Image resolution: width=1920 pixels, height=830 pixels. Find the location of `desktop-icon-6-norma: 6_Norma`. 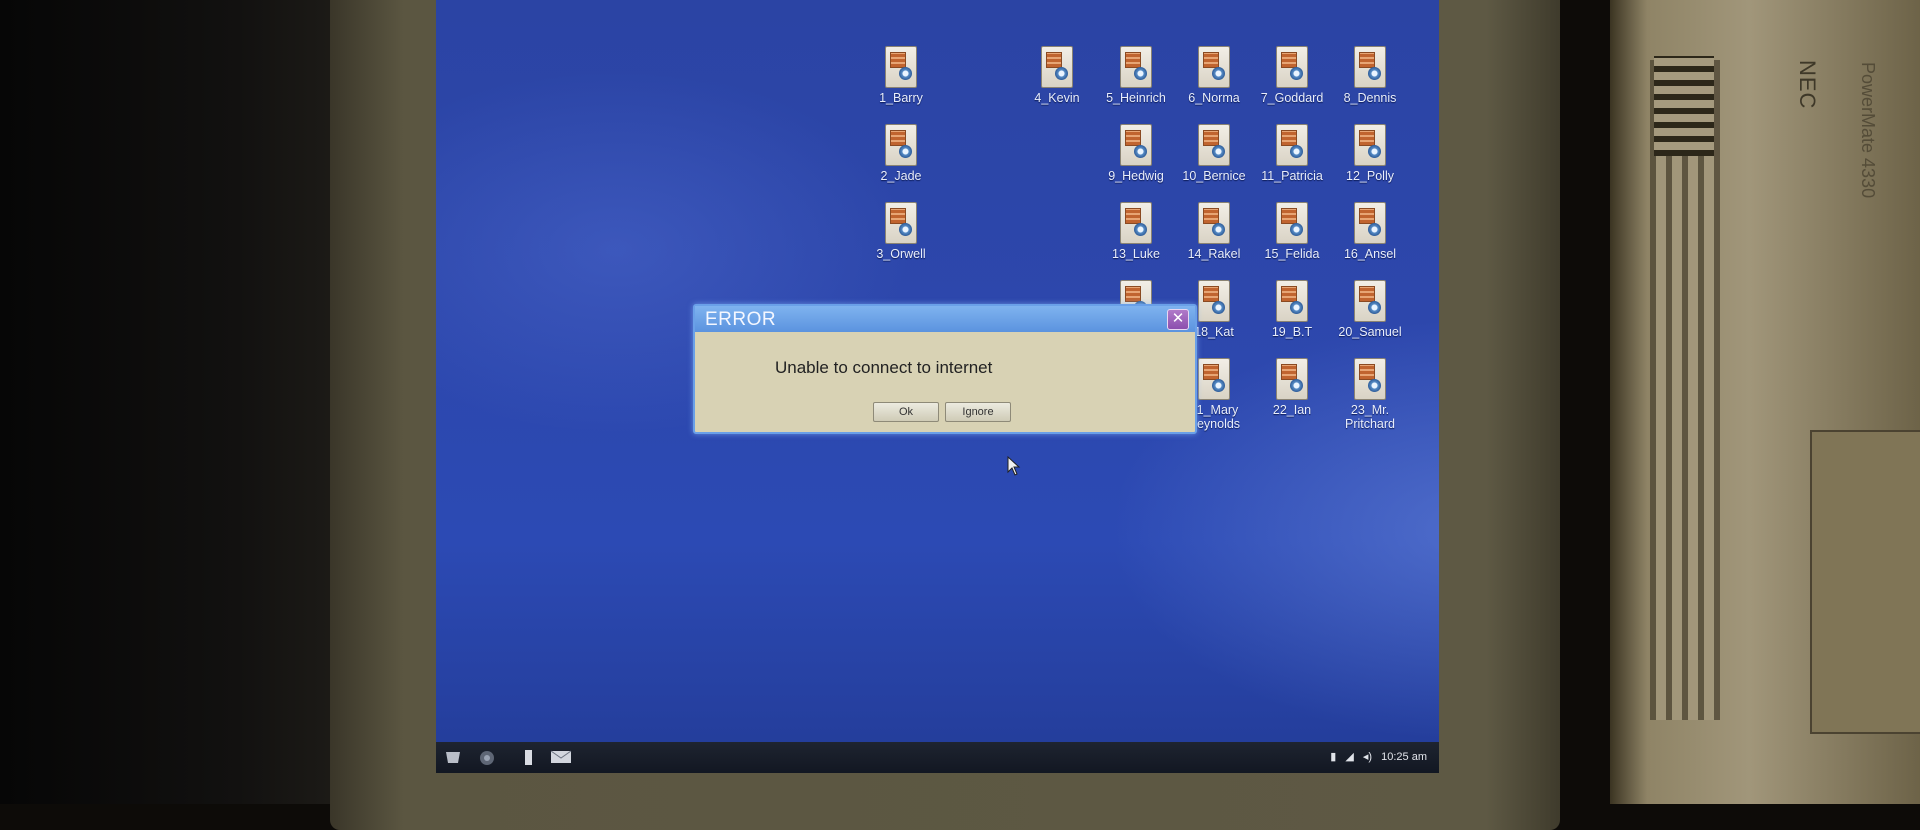

desktop-icon-6-norma: 6_Norma is located at coordinates (1214, 75).